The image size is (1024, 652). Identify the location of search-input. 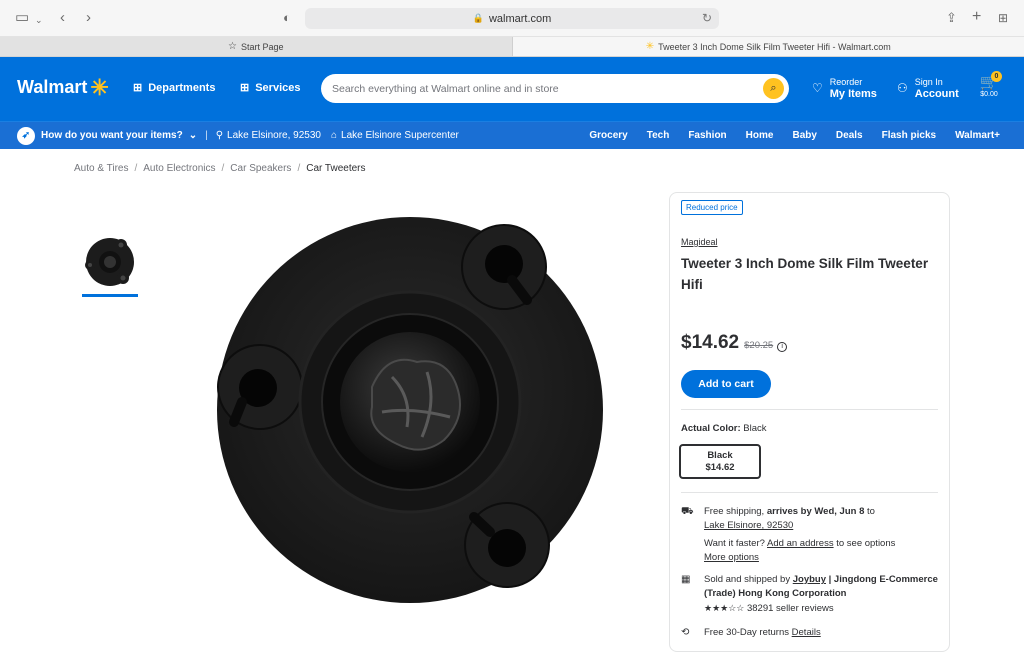
(542, 89).